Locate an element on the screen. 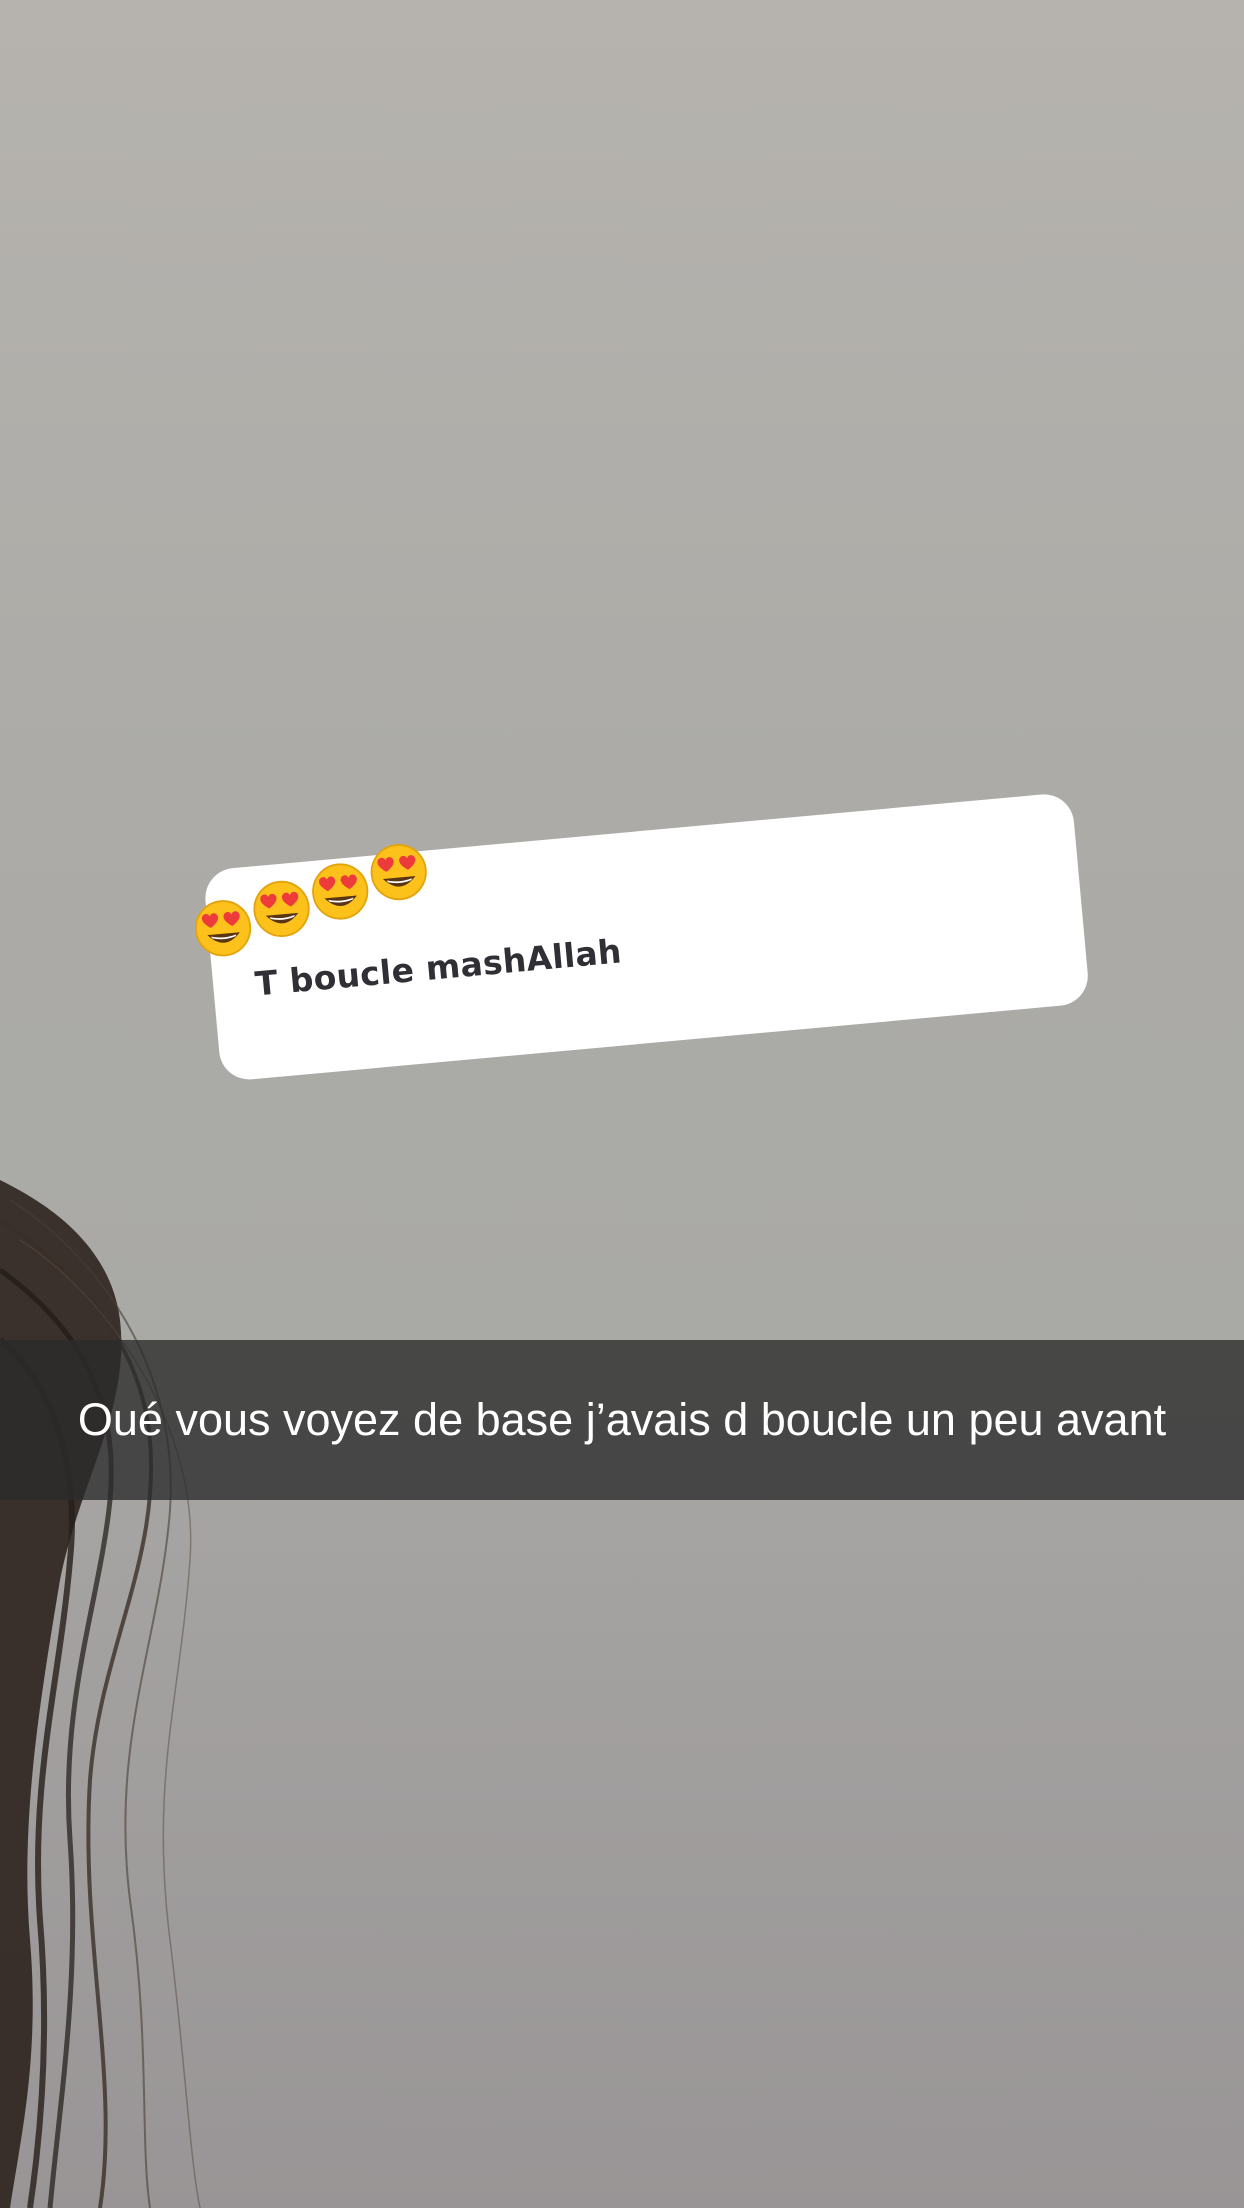  hair-strands is located at coordinates (100, 1694).